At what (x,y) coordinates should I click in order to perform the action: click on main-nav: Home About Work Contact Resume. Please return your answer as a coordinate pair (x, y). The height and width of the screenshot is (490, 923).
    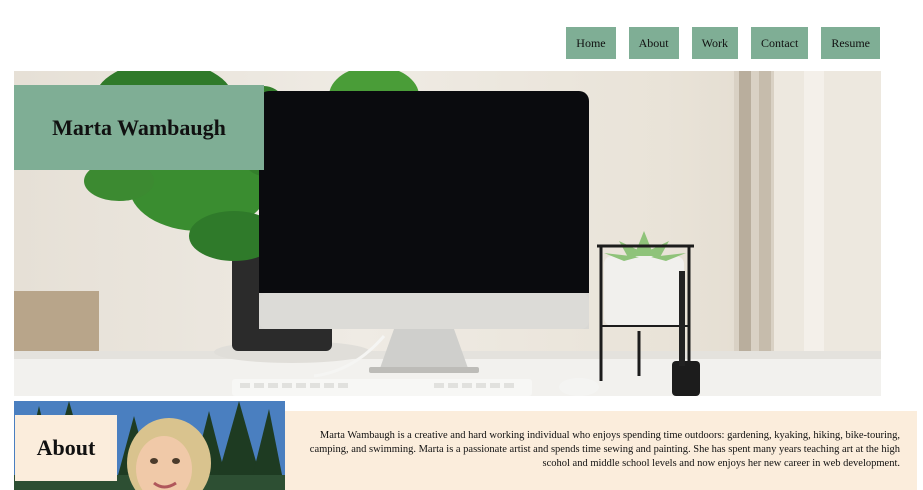
    Looking at the image, I should click on (723, 43).